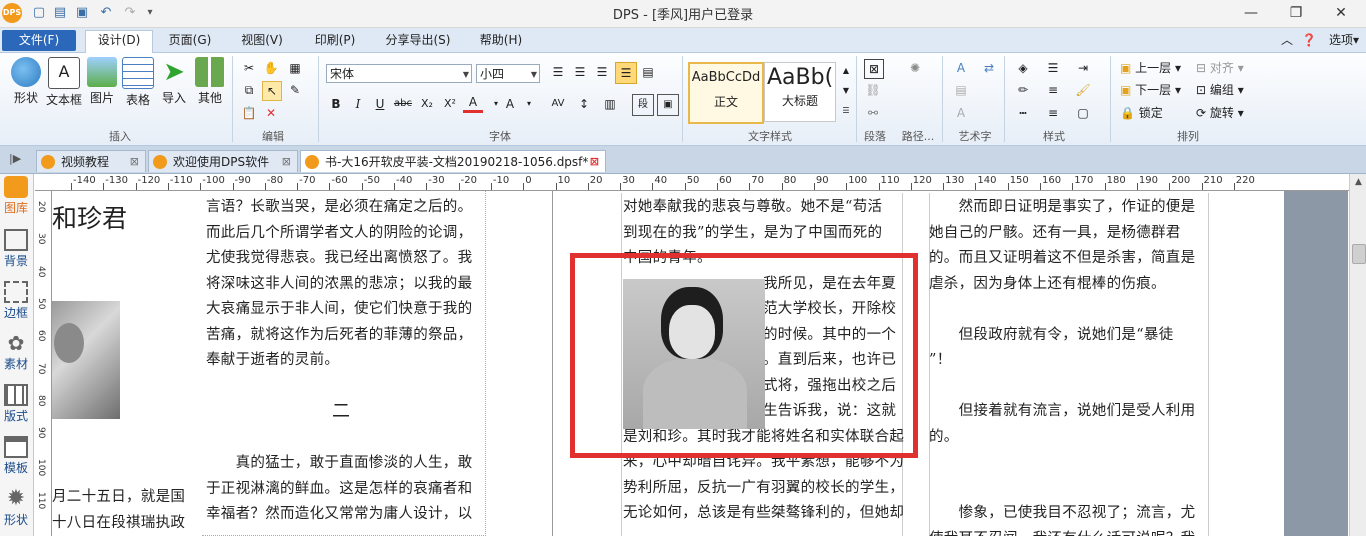 The height and width of the screenshot is (536, 1366). Describe the element at coordinates (1296, 13) in the screenshot. I see `maximize-button: ❐` at that location.